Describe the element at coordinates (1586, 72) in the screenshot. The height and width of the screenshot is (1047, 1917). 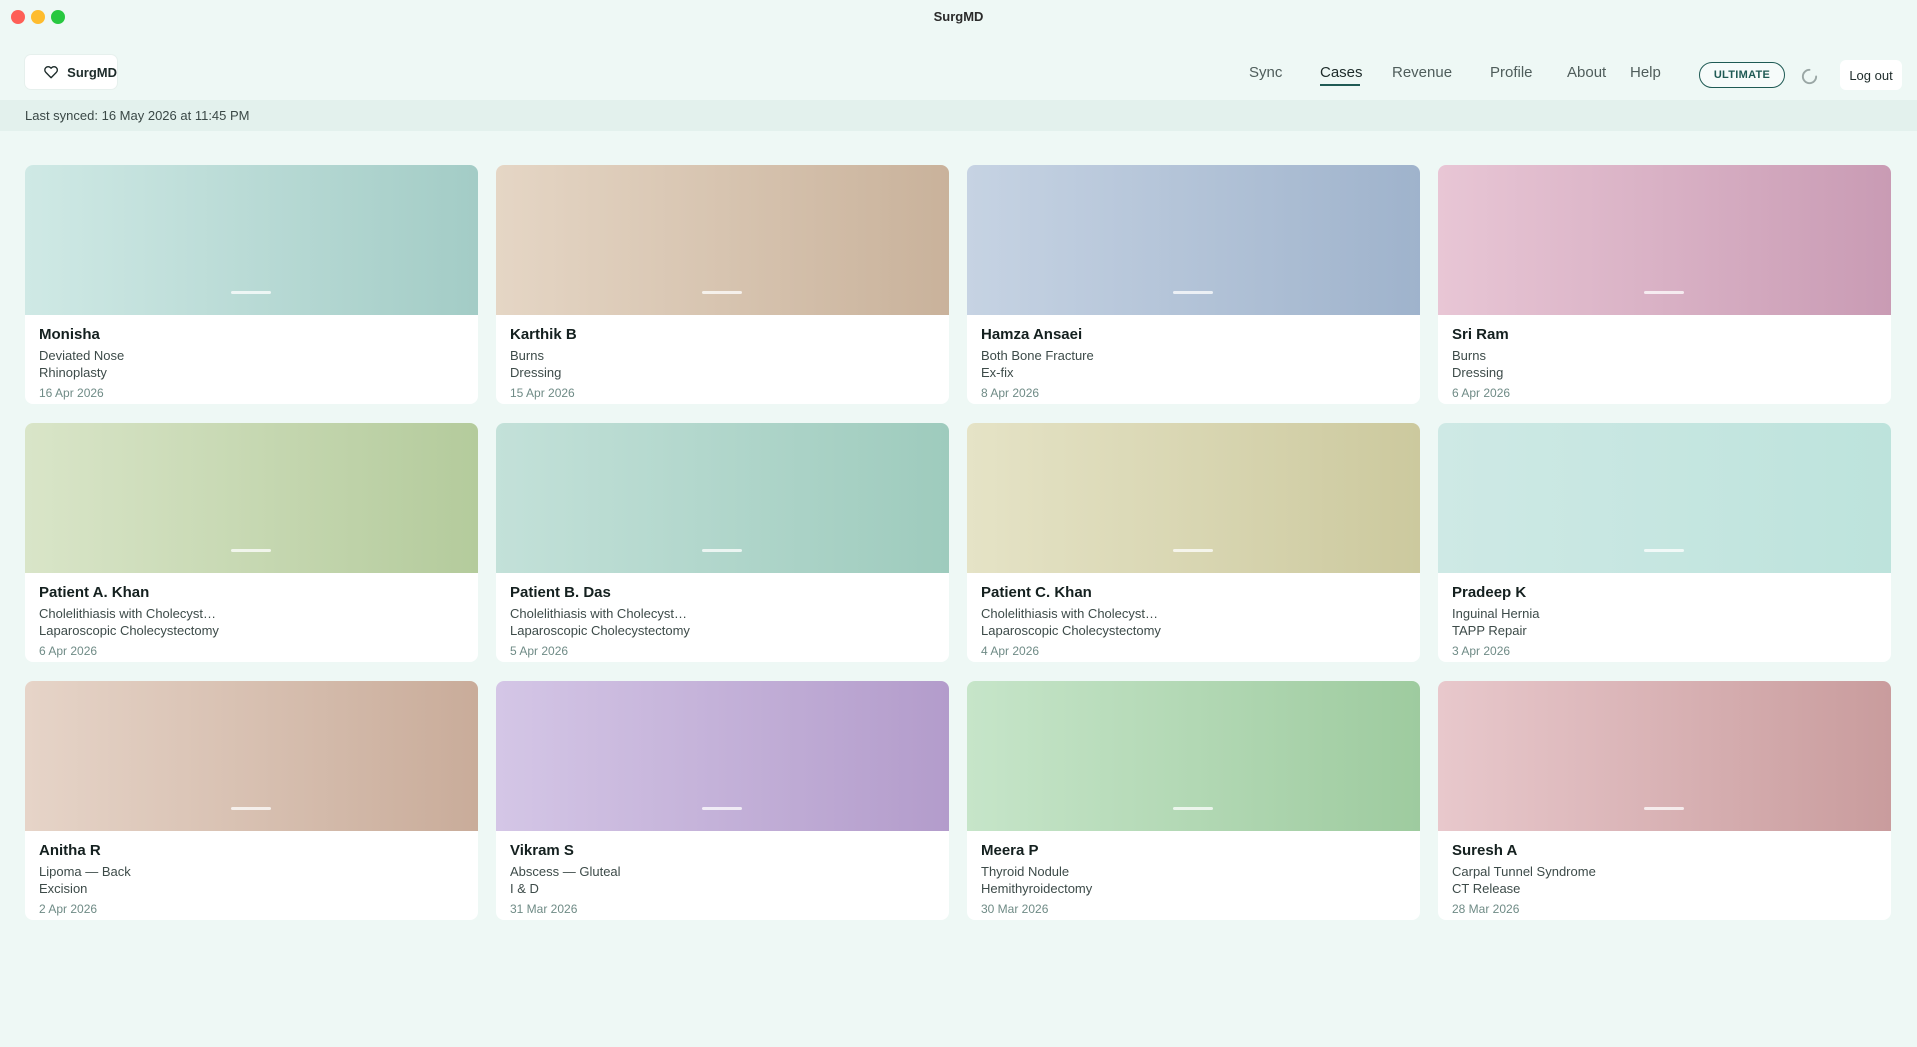
I see `nav-about: About` at that location.